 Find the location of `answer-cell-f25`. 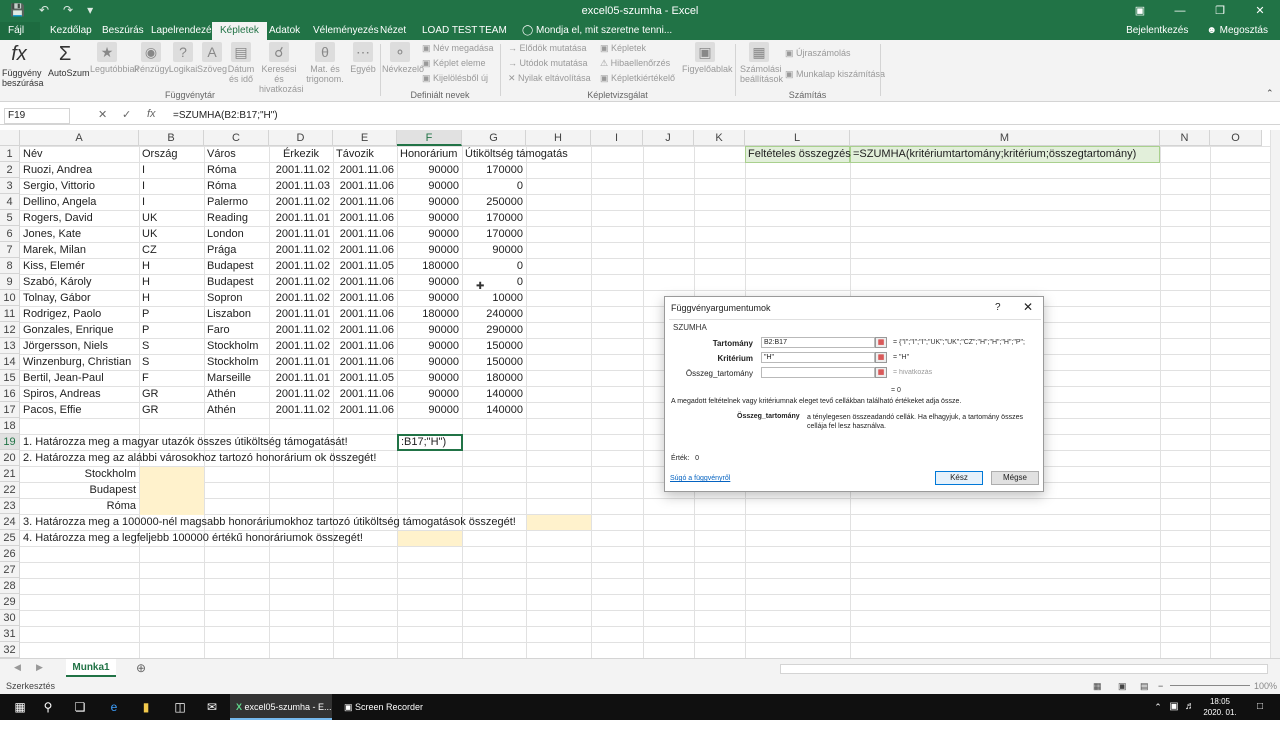

answer-cell-f25 is located at coordinates (430, 538).